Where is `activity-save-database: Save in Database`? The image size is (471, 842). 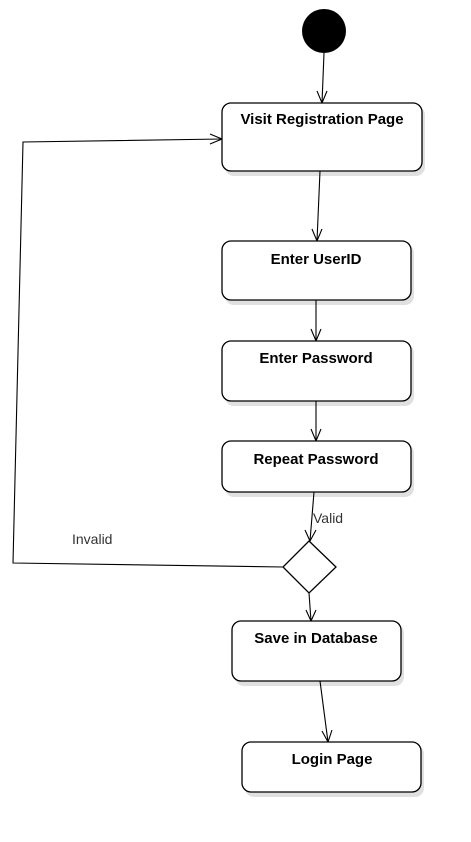 activity-save-database: Save in Database is located at coordinates (317, 653).